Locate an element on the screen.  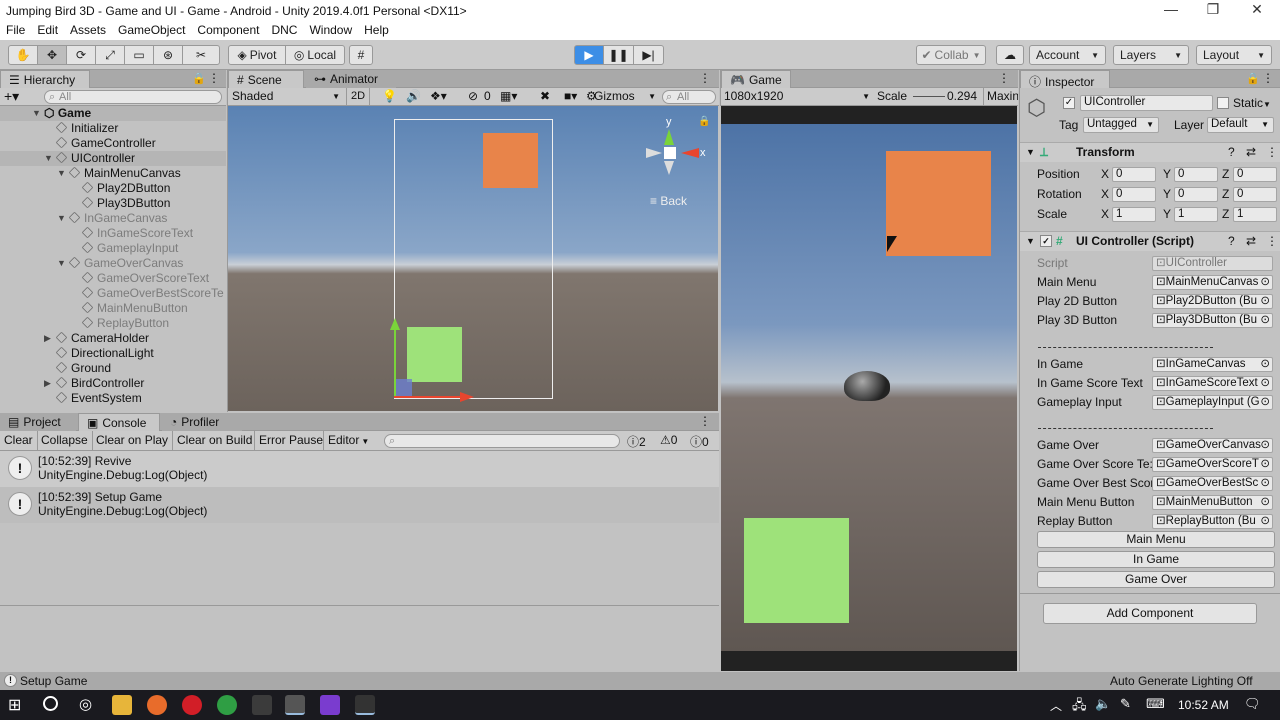
toggle-2d-button: 2D is located at coordinates (358, 96).